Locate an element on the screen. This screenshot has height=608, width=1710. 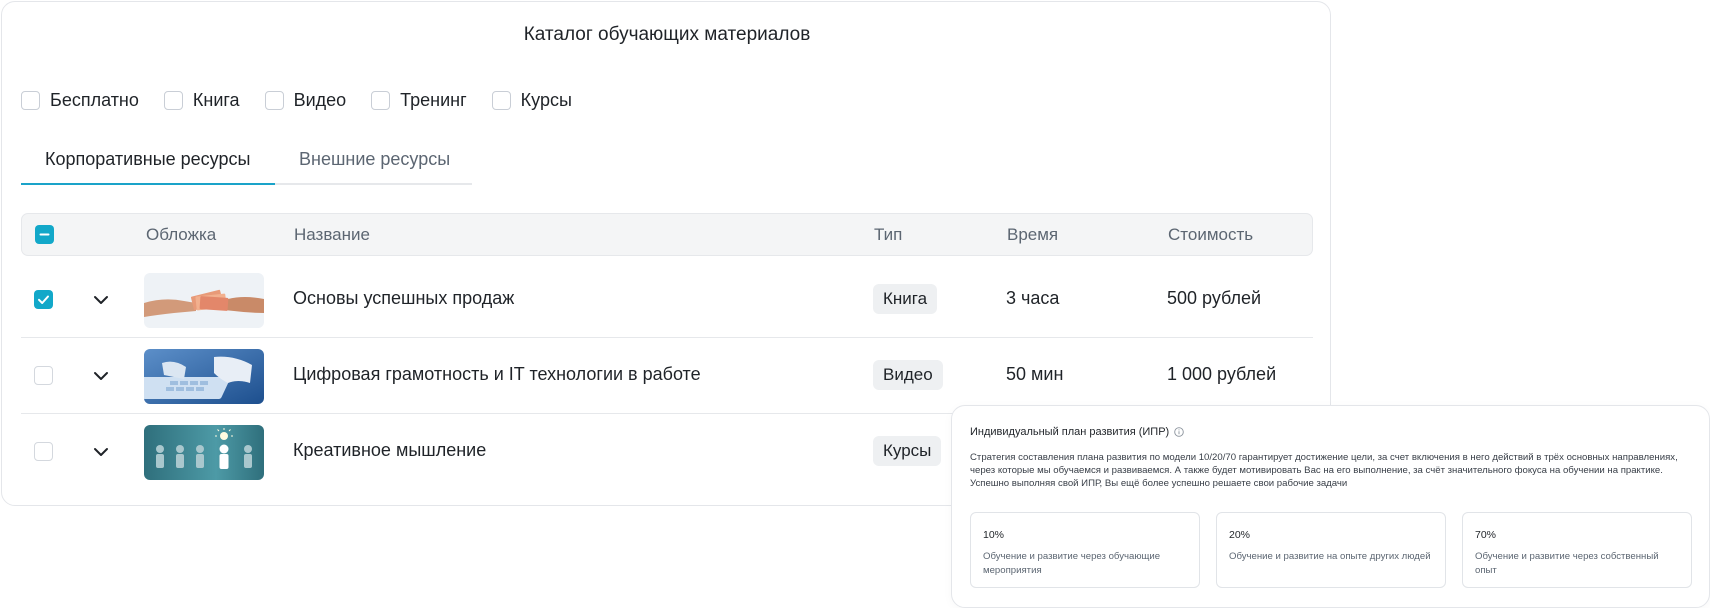
info-icon is located at coordinates (1179, 432).